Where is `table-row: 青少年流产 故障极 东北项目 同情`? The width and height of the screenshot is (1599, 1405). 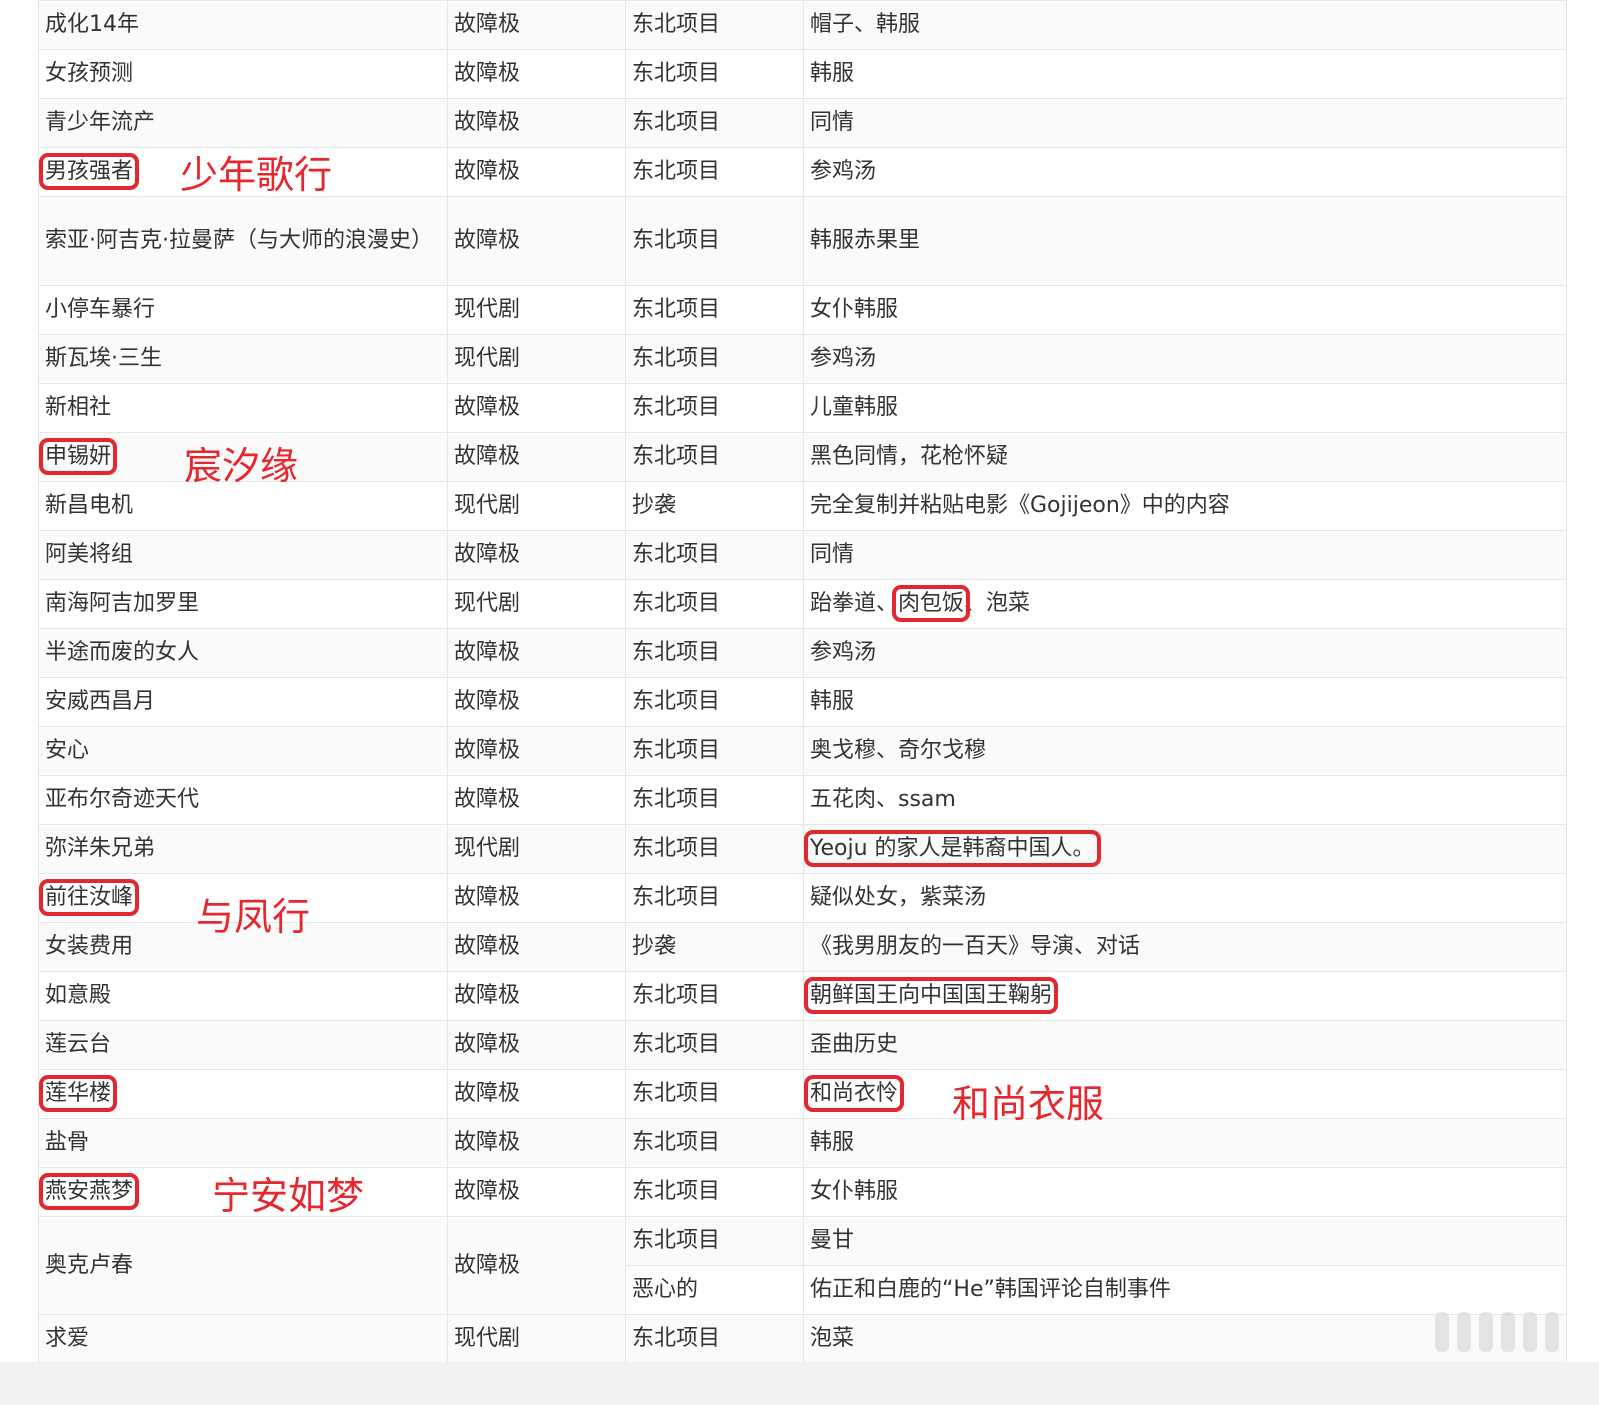
table-row: 青少年流产 故障极 东北项目 同情 is located at coordinates (802, 123).